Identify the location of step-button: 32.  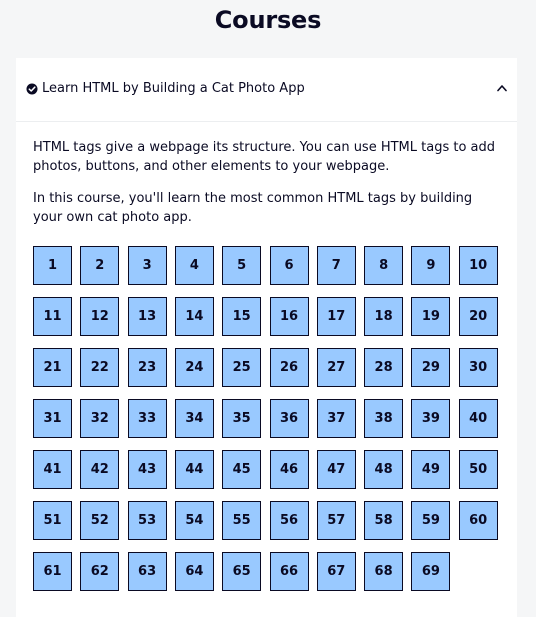
(100, 418).